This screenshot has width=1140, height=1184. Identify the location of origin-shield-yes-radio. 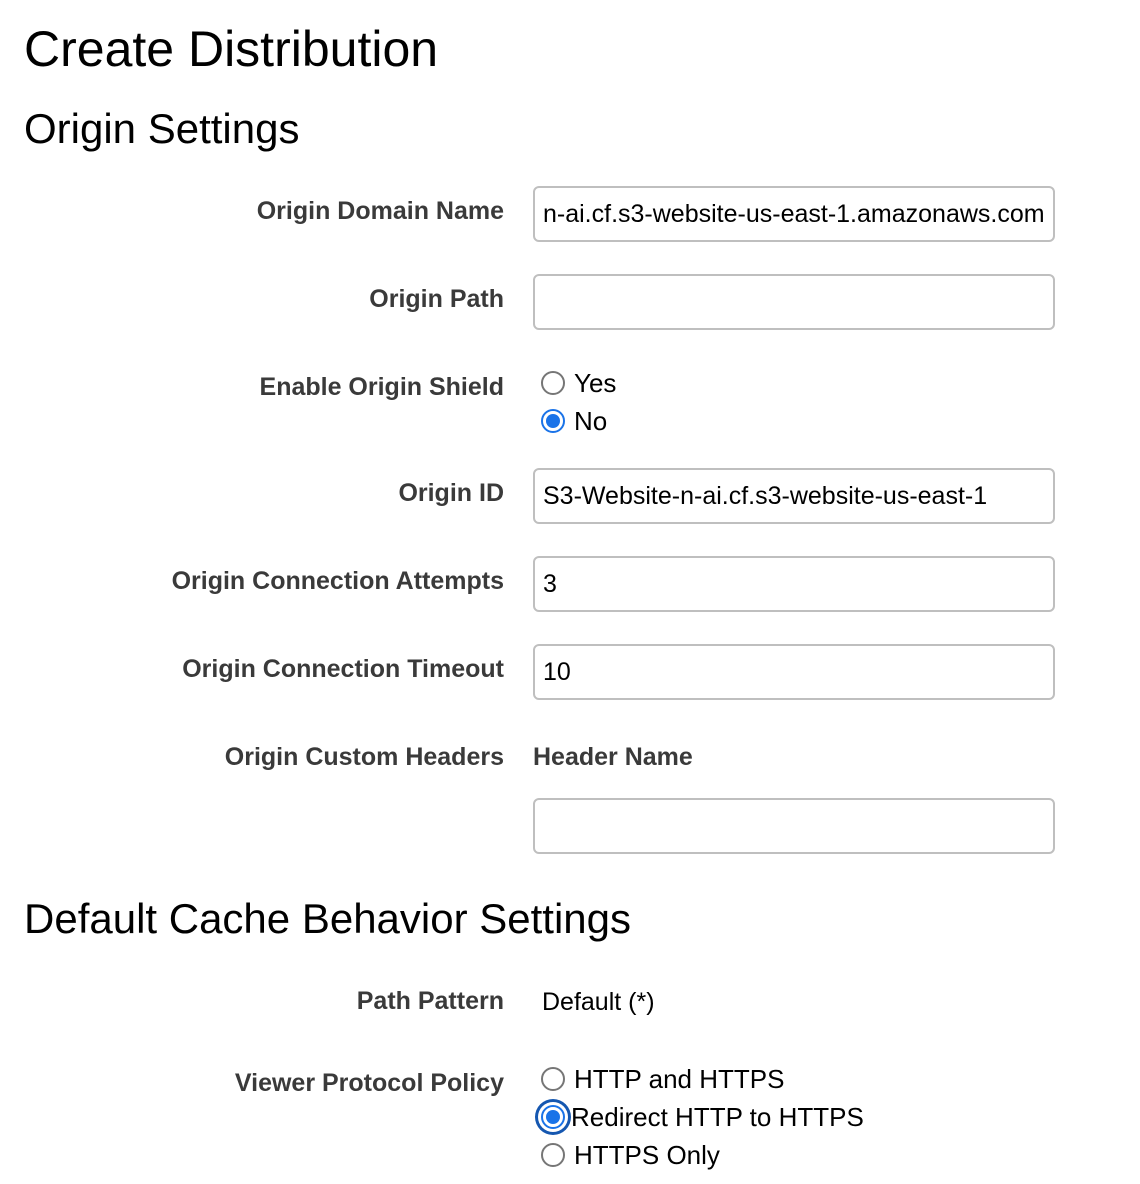
(553, 383).